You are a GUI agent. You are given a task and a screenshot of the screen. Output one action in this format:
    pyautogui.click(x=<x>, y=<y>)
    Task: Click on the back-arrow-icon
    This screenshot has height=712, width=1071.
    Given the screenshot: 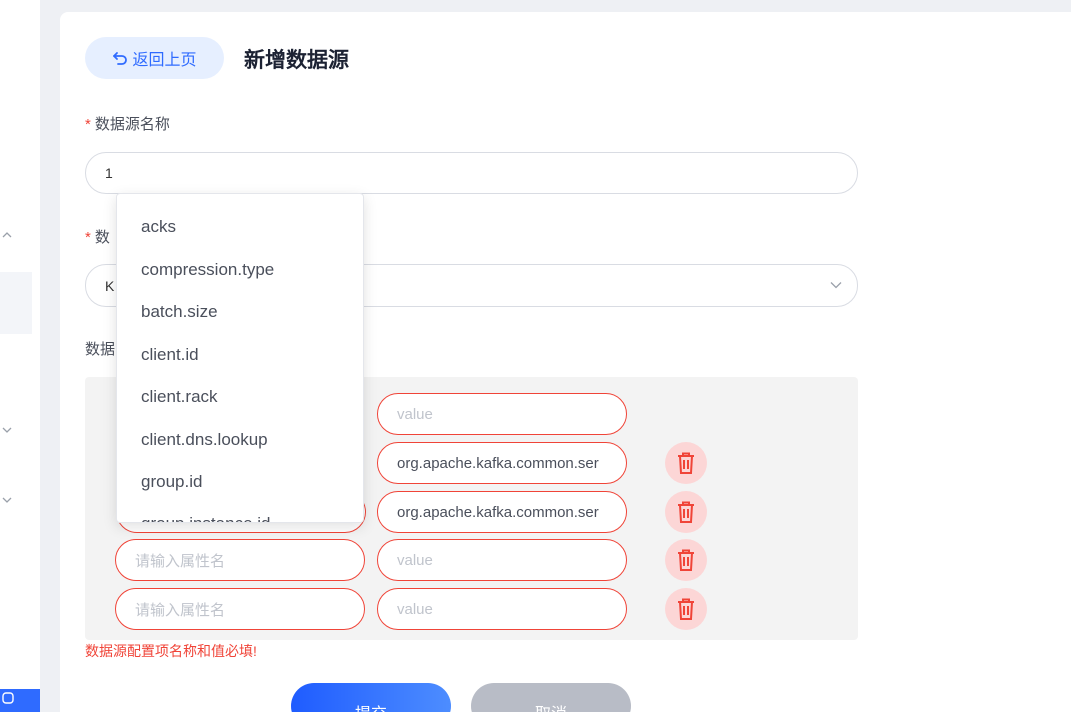 What is the action you would take?
    pyautogui.click(x=120, y=58)
    